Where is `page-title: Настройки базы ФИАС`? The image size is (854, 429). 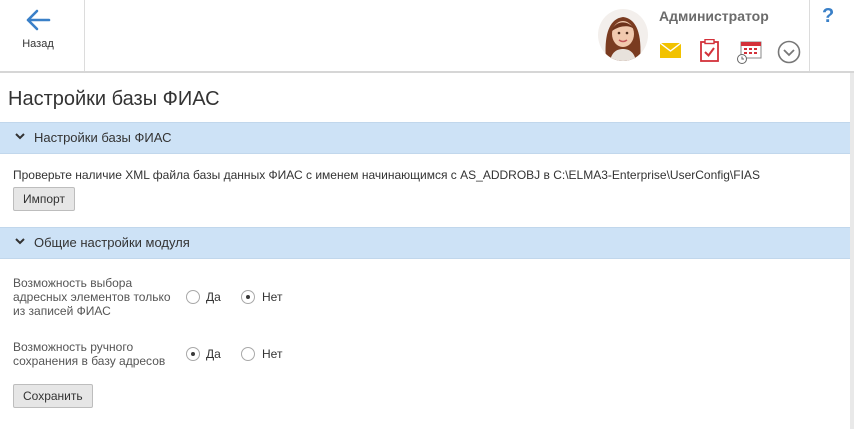
page-title: Настройки базы ФИАС is located at coordinates (114, 99).